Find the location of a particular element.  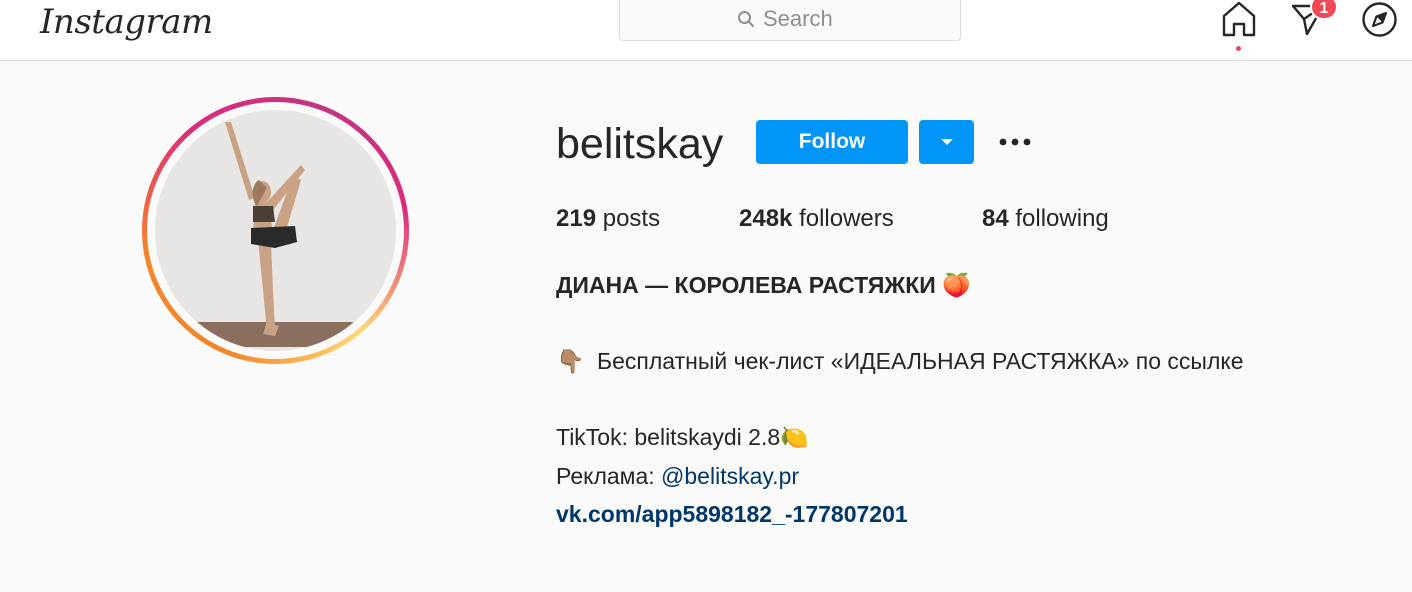

avatar-photo is located at coordinates (273, 228).